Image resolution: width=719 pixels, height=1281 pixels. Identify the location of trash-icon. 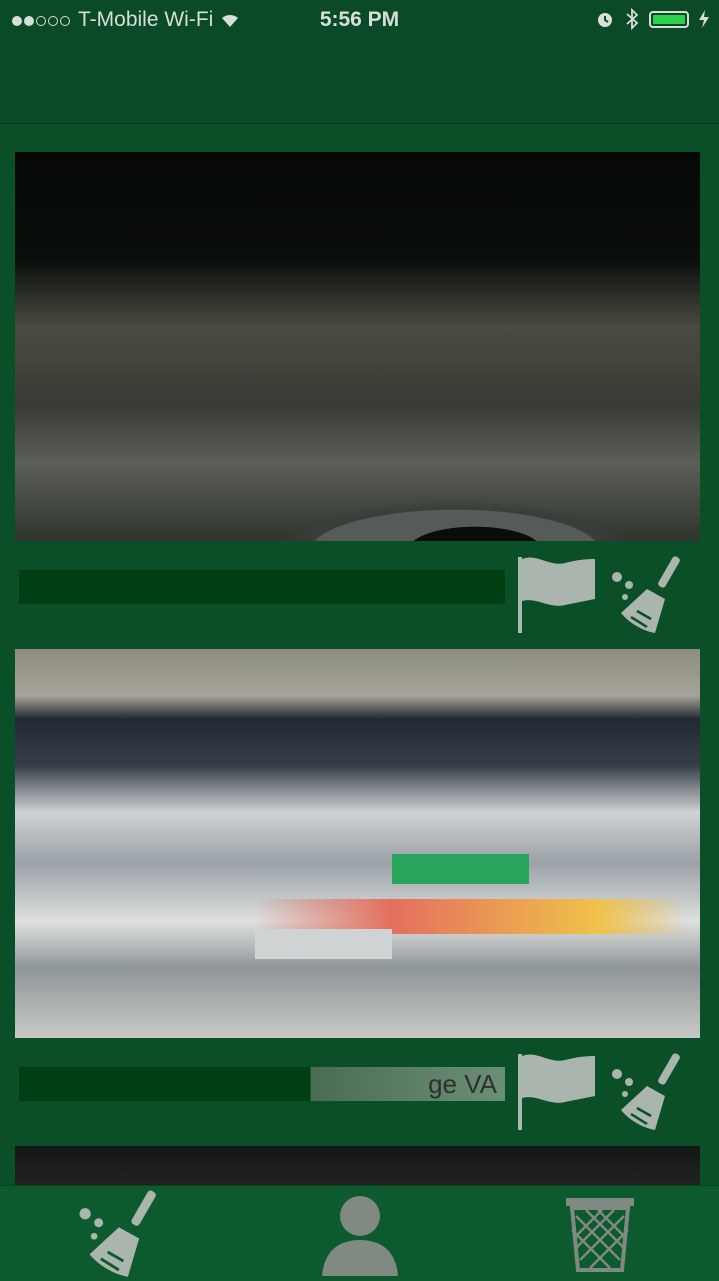
(600, 1234).